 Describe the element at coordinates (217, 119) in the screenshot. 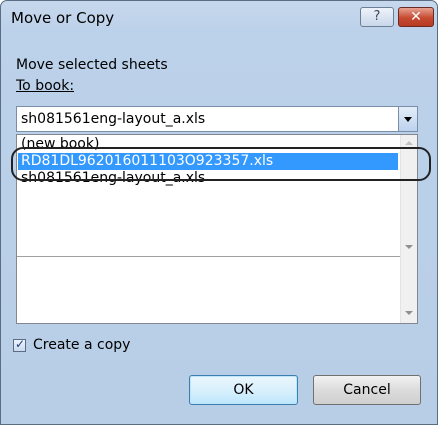

I see `to-book-combobox: sh081561eng-layout_a.xls` at that location.